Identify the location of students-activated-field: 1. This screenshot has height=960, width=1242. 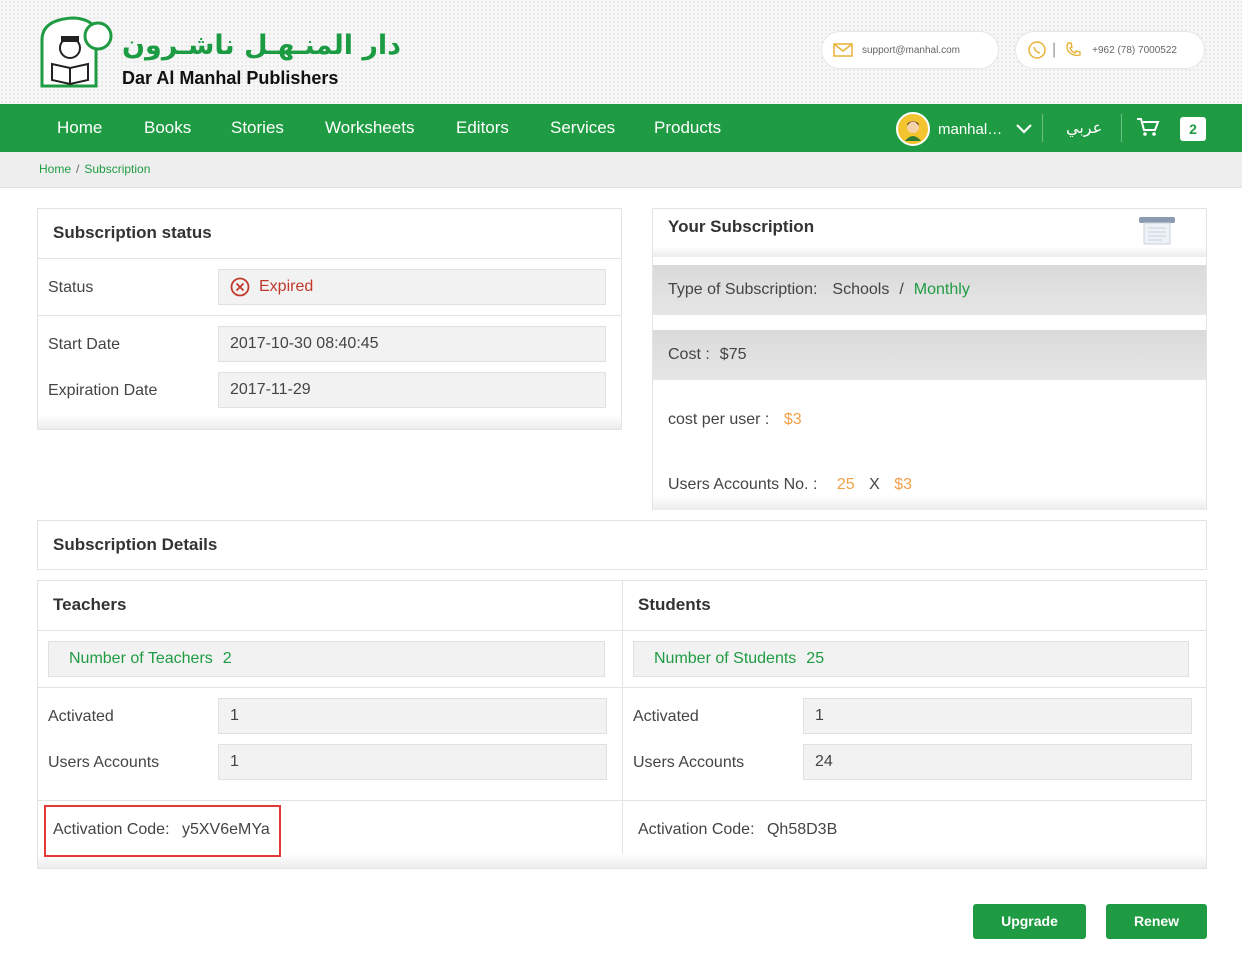
(997, 716).